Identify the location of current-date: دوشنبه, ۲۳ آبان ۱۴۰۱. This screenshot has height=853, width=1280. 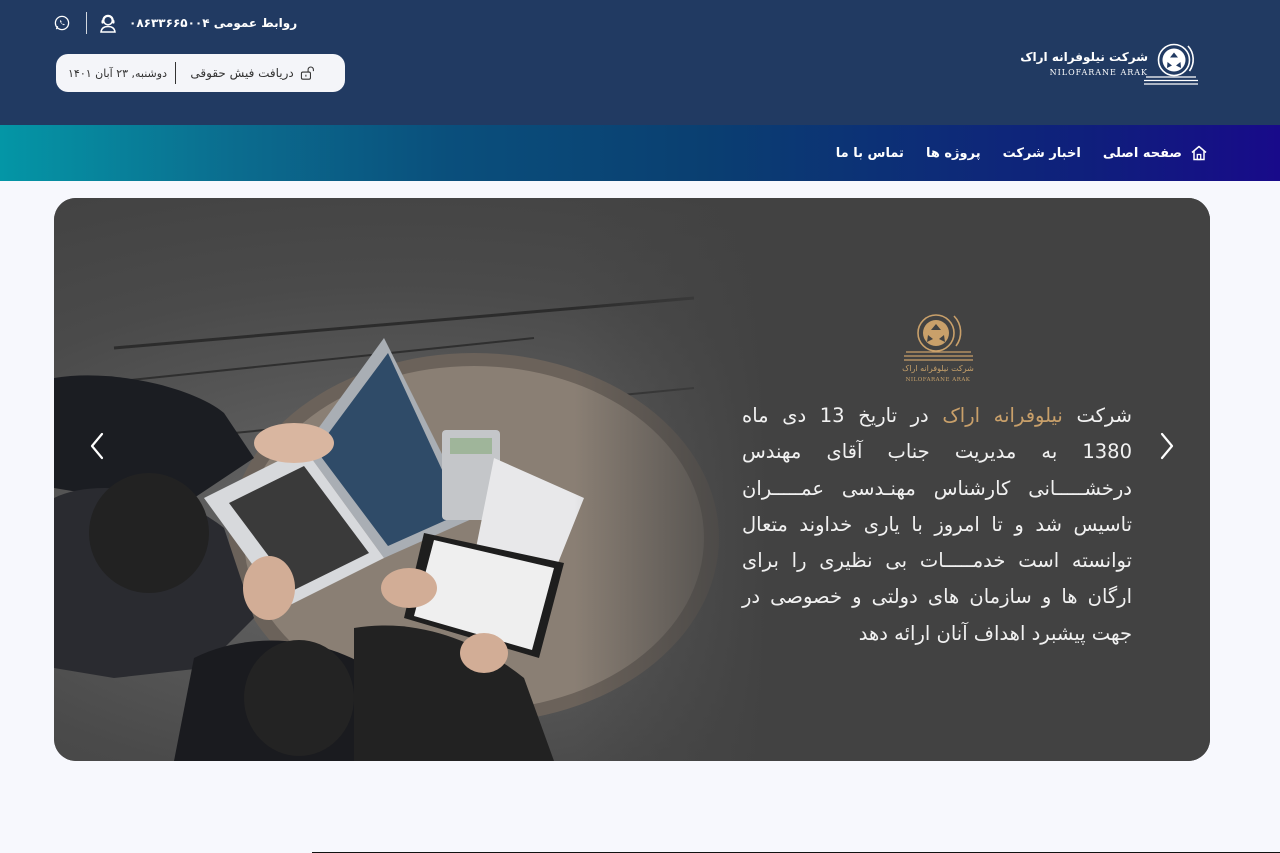
(117, 73).